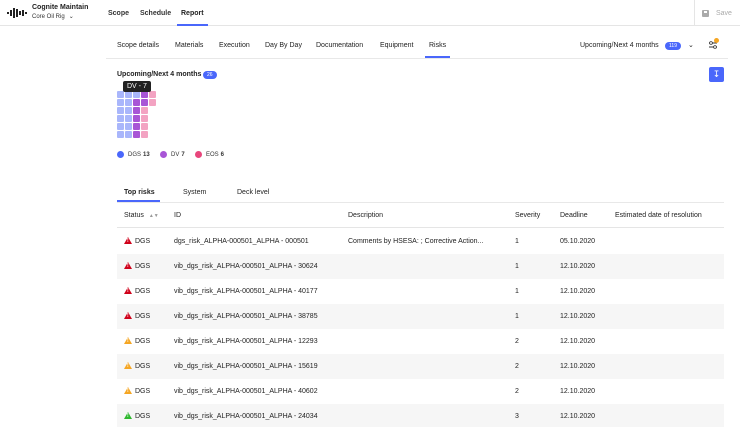 This screenshot has height=427, width=740. What do you see at coordinates (192, 13) in the screenshot?
I see `nav-report: Report` at bounding box center [192, 13].